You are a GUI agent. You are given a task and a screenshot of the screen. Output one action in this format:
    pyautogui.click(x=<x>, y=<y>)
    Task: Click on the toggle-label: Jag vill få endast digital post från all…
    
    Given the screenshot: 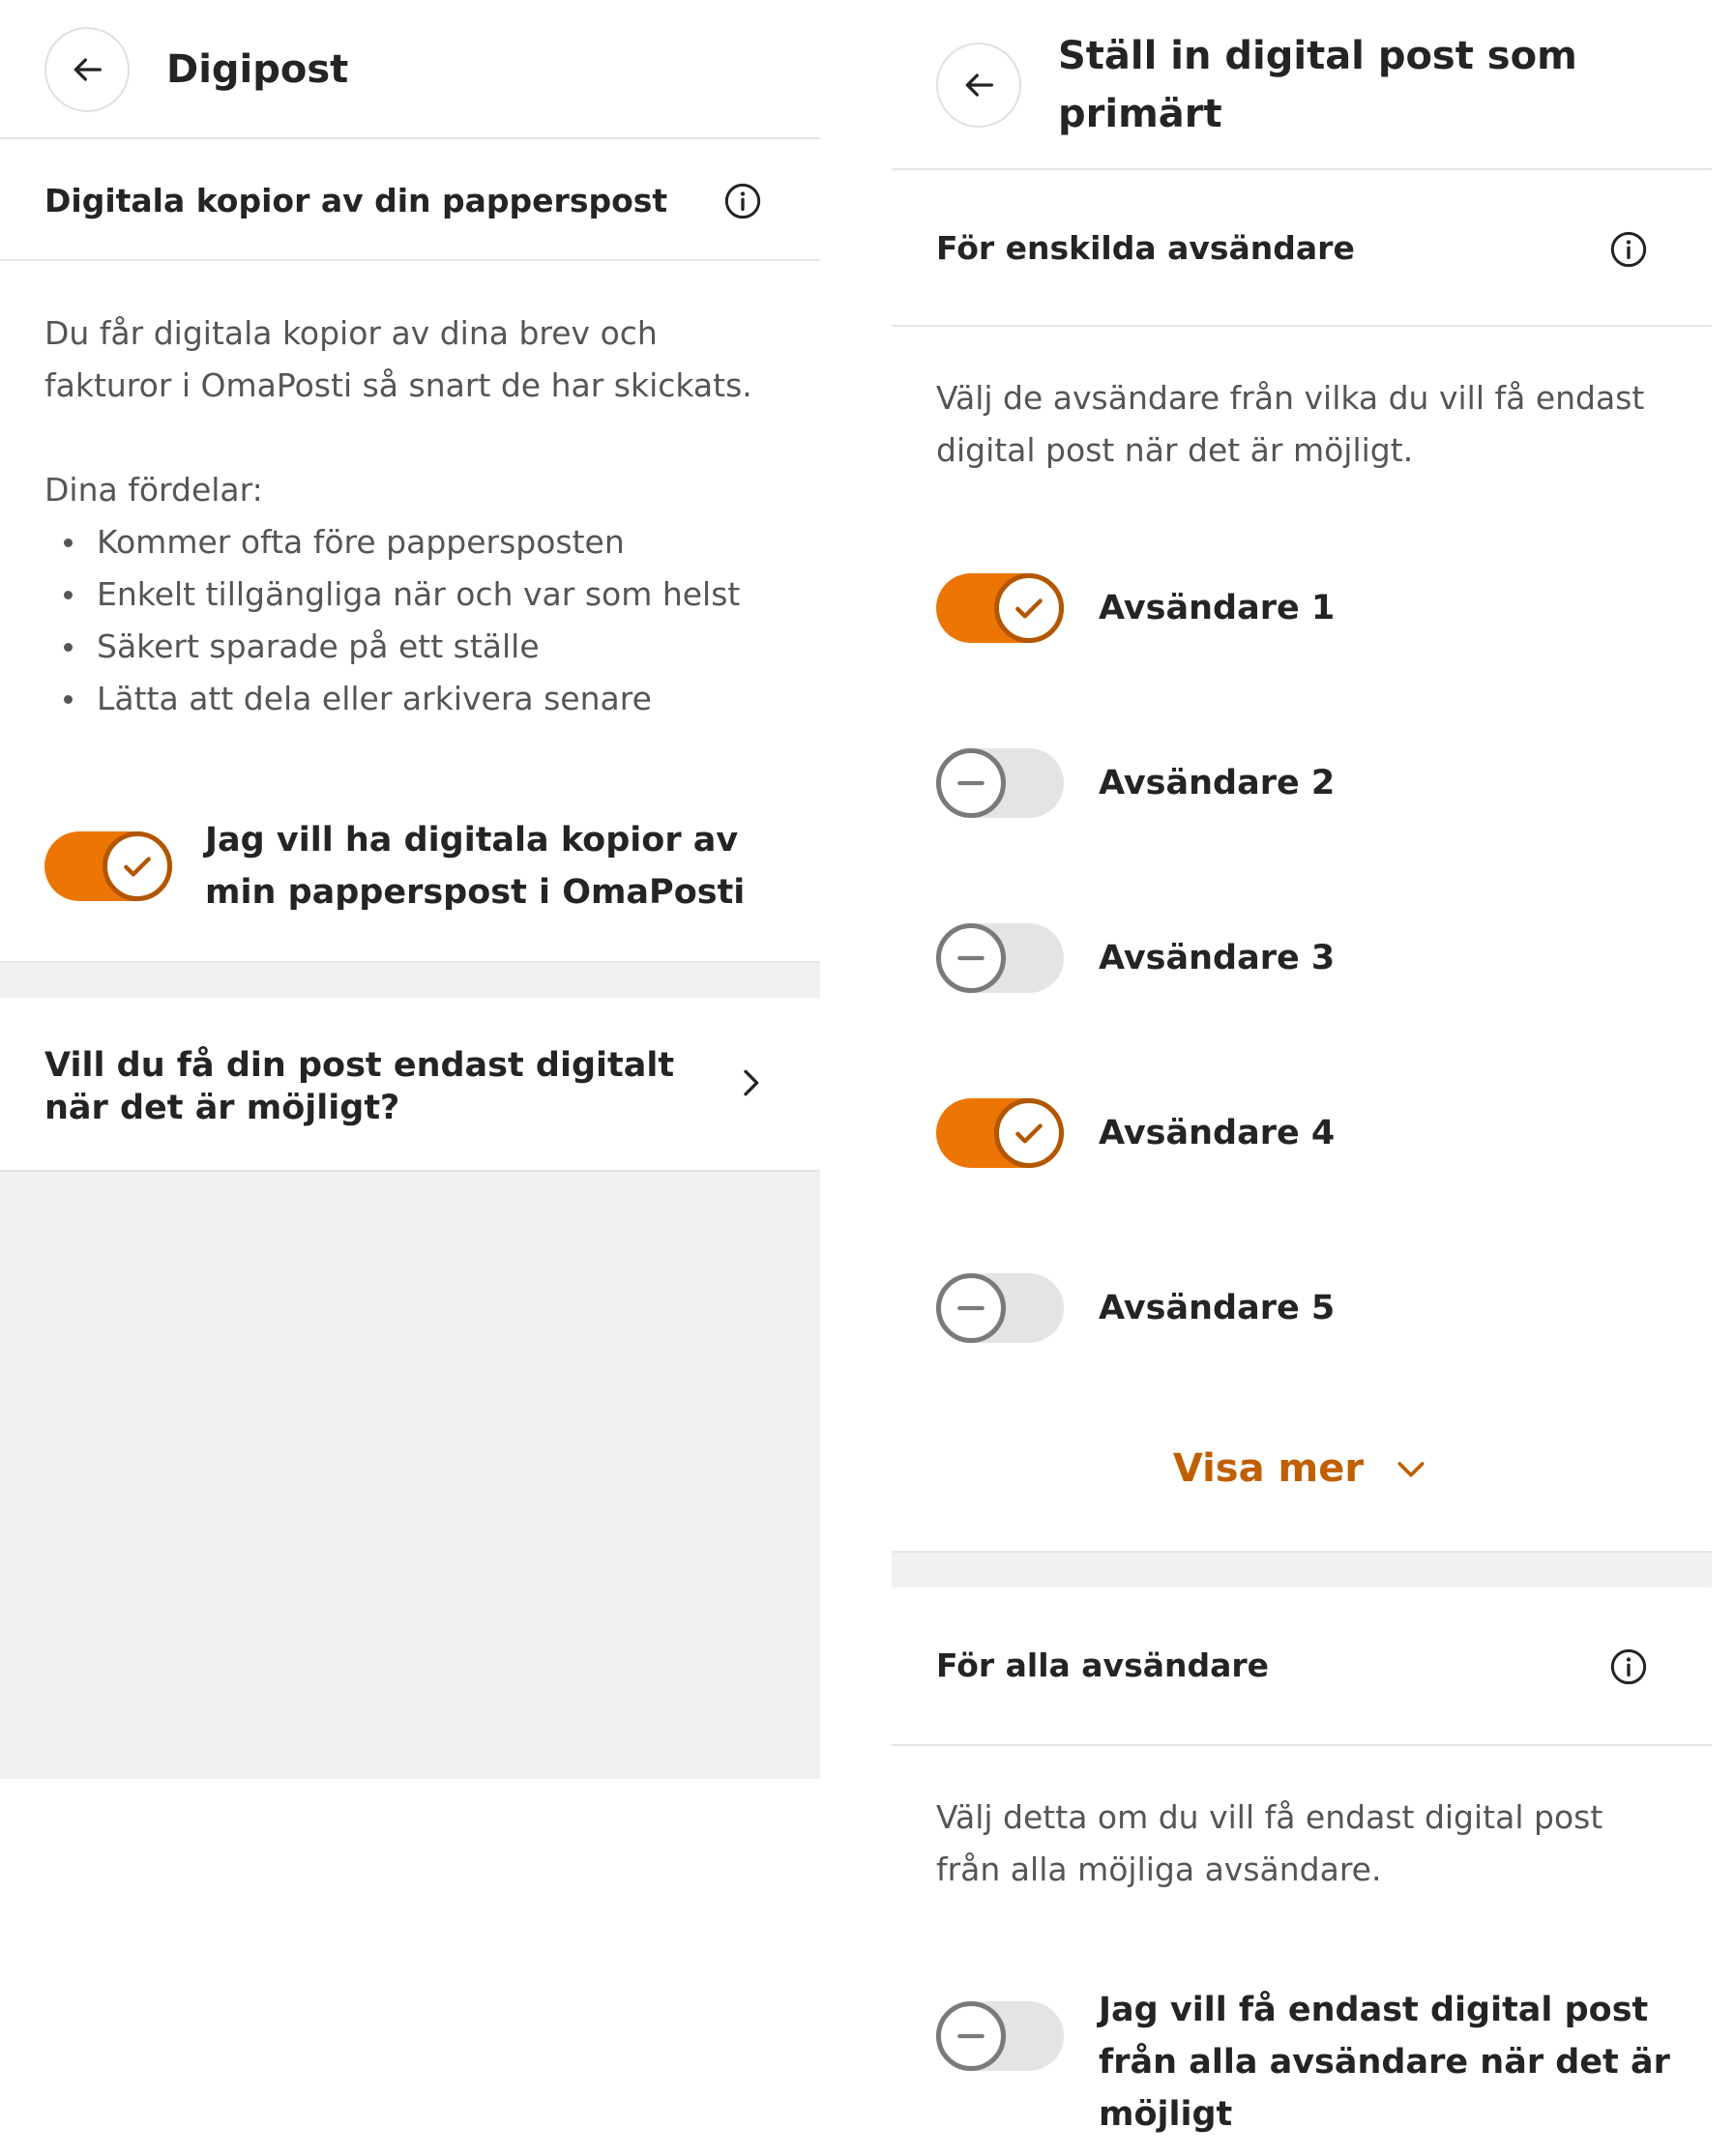 What is the action you would take?
    pyautogui.click(x=1384, y=2062)
    